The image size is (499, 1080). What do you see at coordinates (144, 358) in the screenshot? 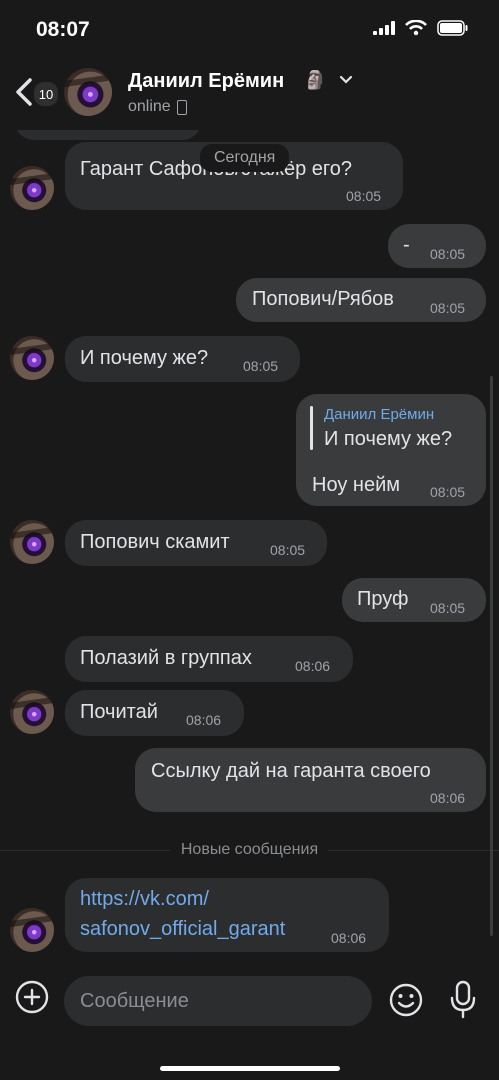
I see `message-text: И почему же?` at bounding box center [144, 358].